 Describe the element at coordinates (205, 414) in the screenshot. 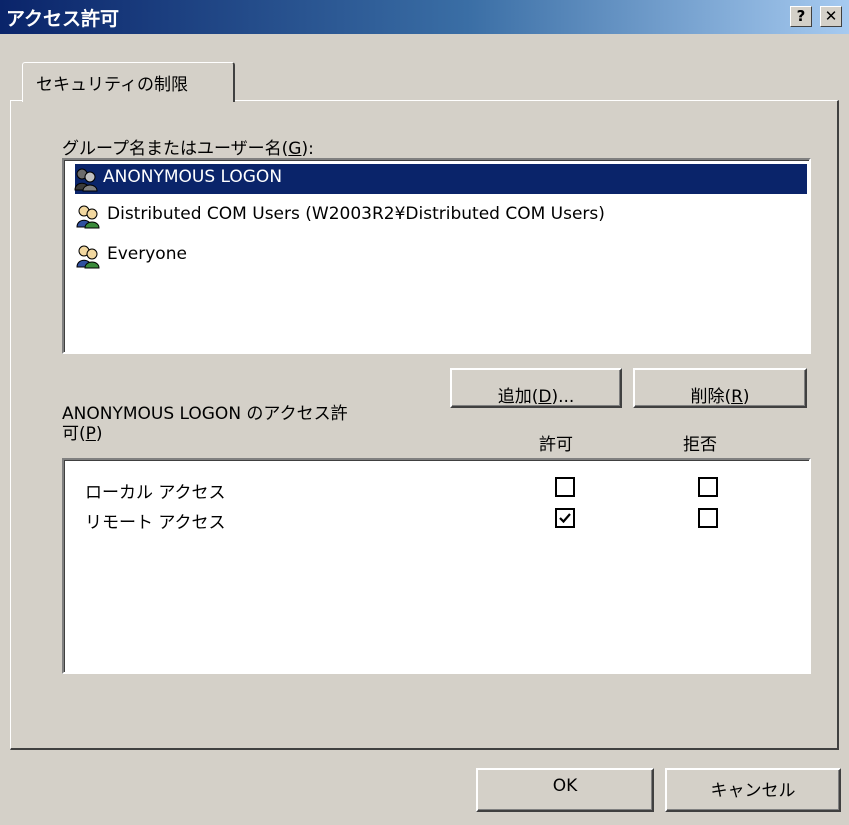

I see `permissions-label-line1: ANONYMOUS LOGON のアクセス許` at that location.